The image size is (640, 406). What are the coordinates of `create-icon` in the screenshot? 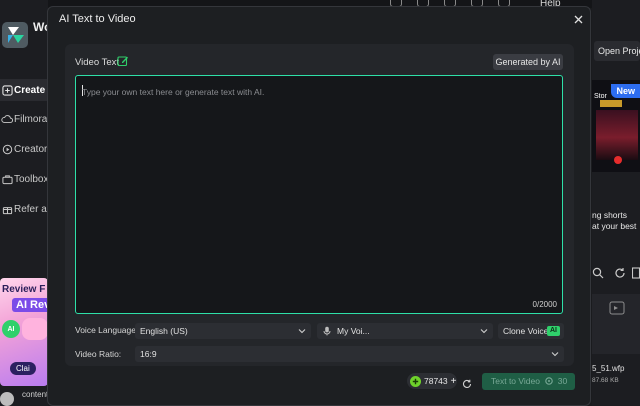 It's located at (7, 90).